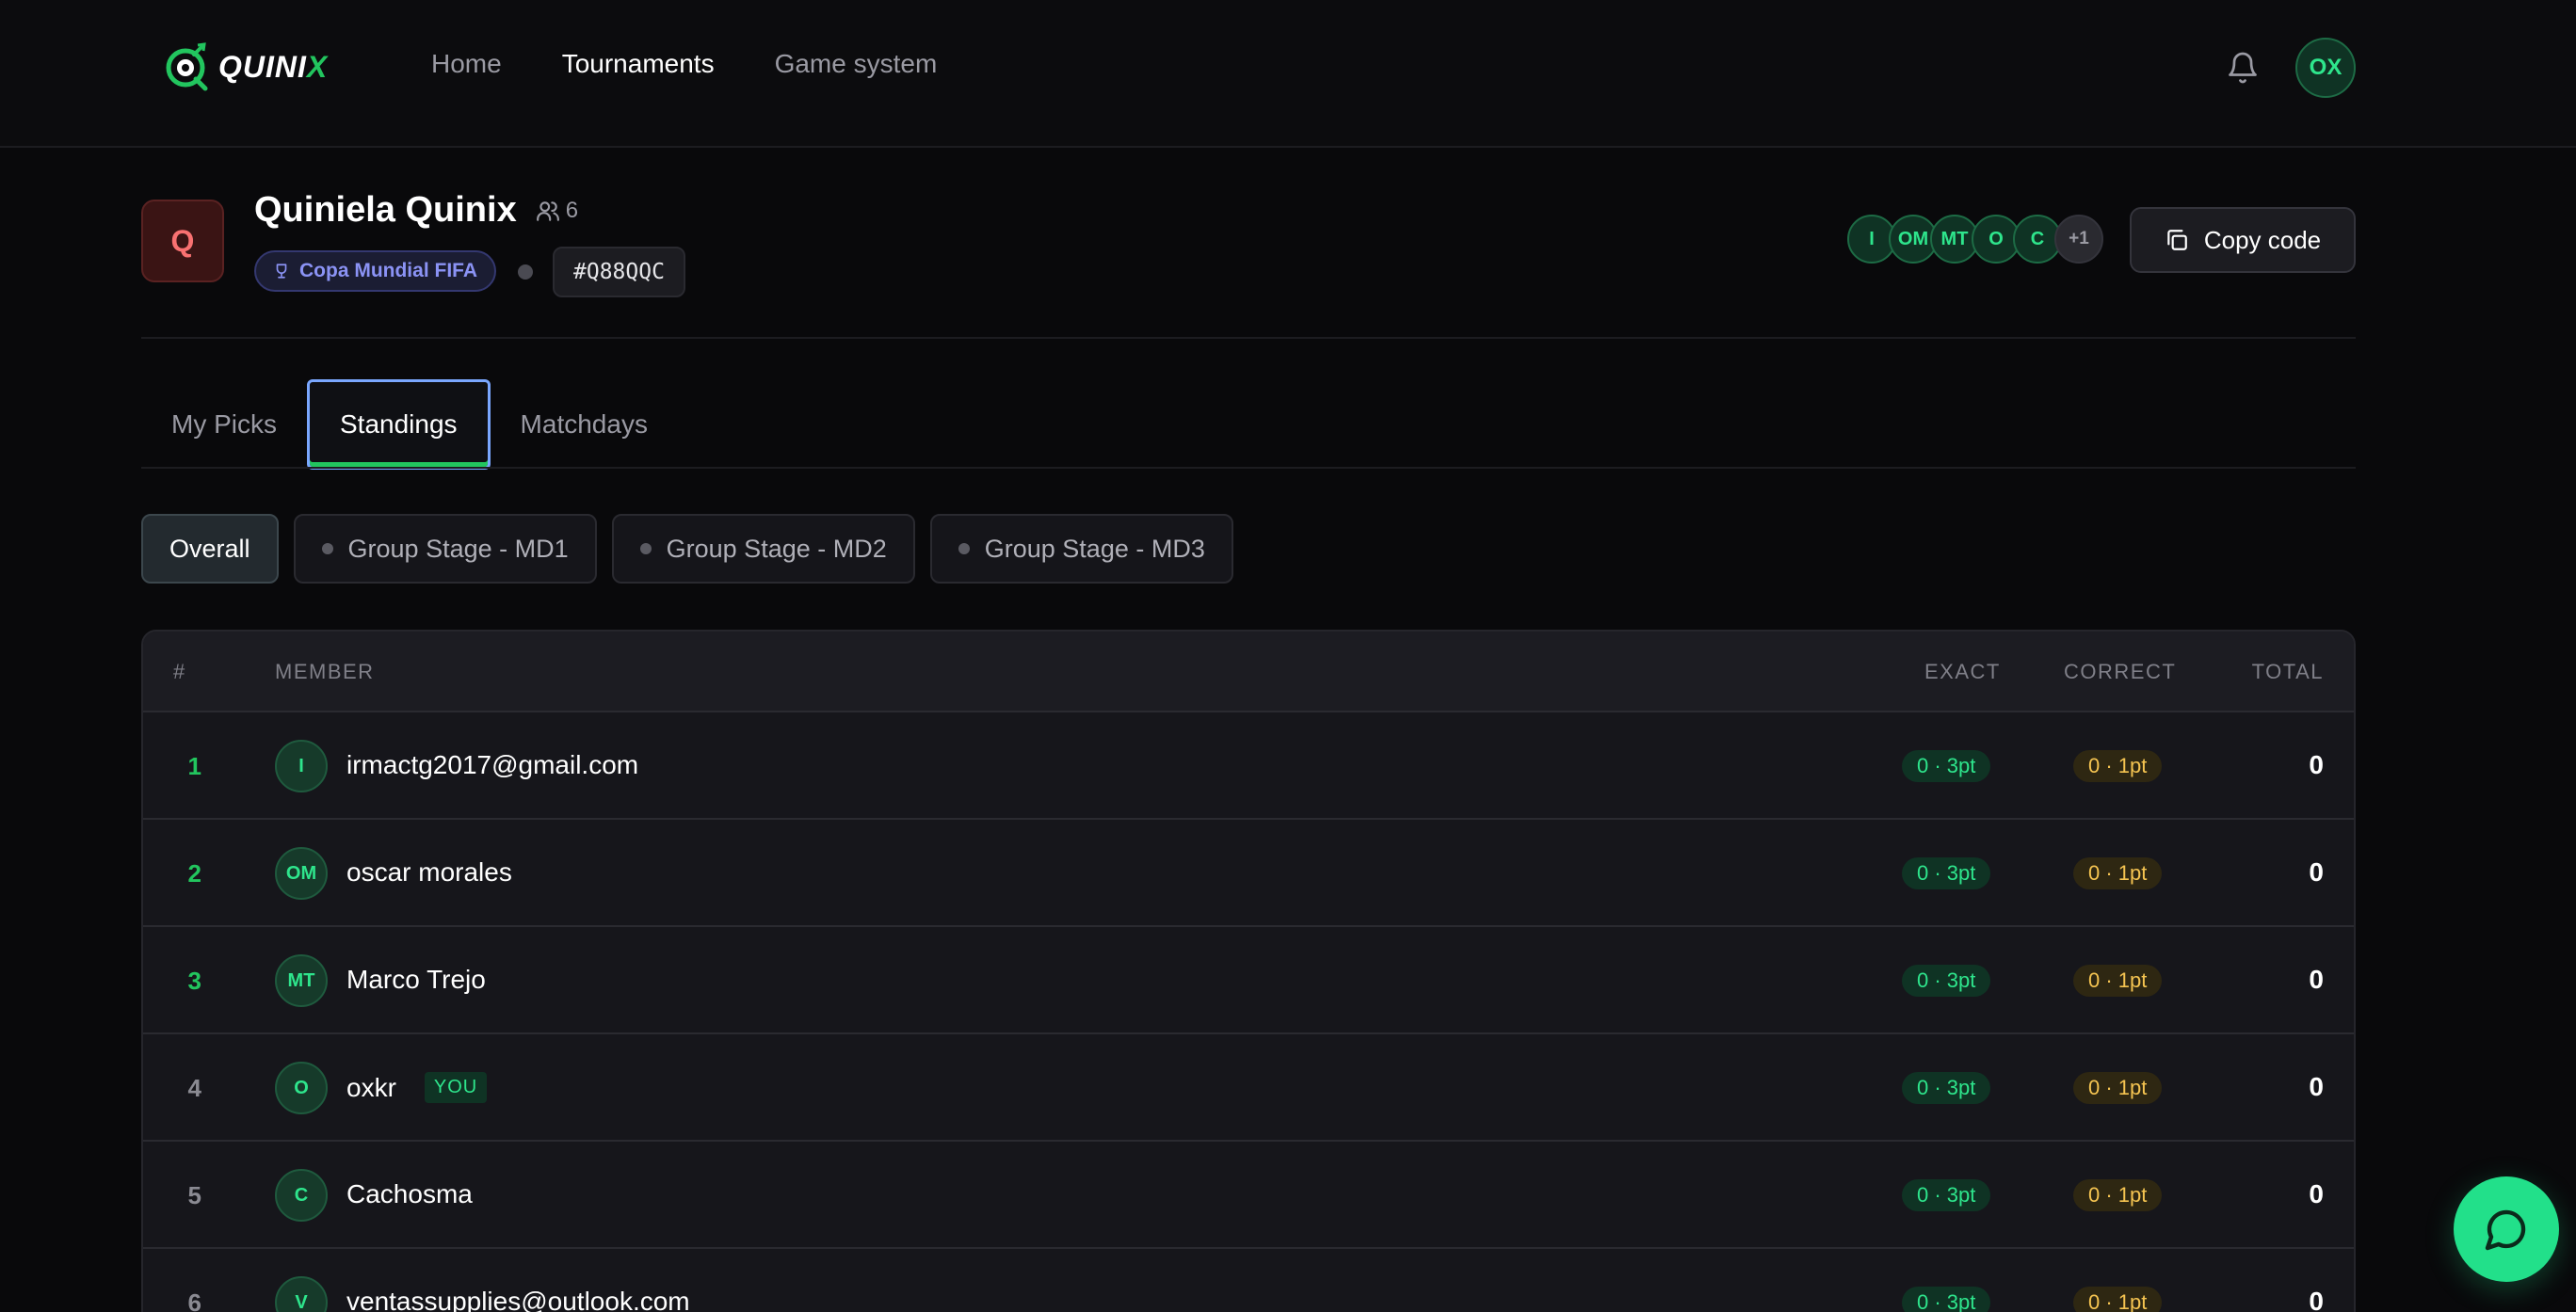  Describe the element at coordinates (638, 64) in the screenshot. I see `nav-tournaments: Tournaments` at that location.